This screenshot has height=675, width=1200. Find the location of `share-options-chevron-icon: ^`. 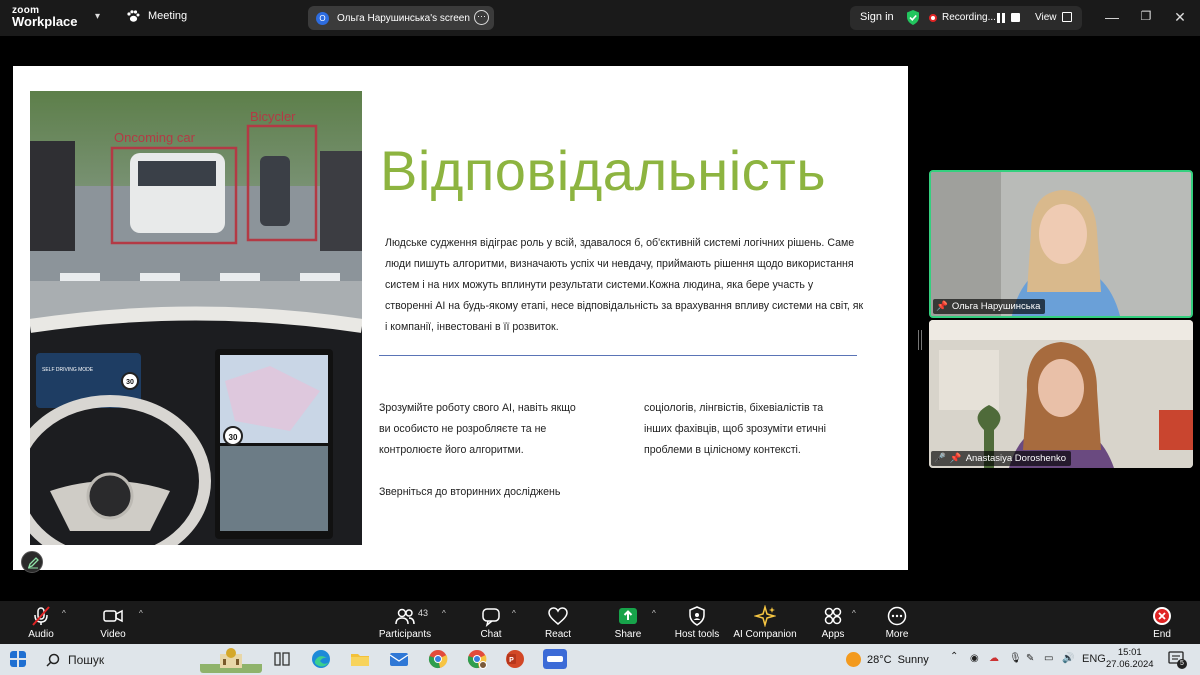

share-options-chevron-icon: ^ is located at coordinates (654, 613).